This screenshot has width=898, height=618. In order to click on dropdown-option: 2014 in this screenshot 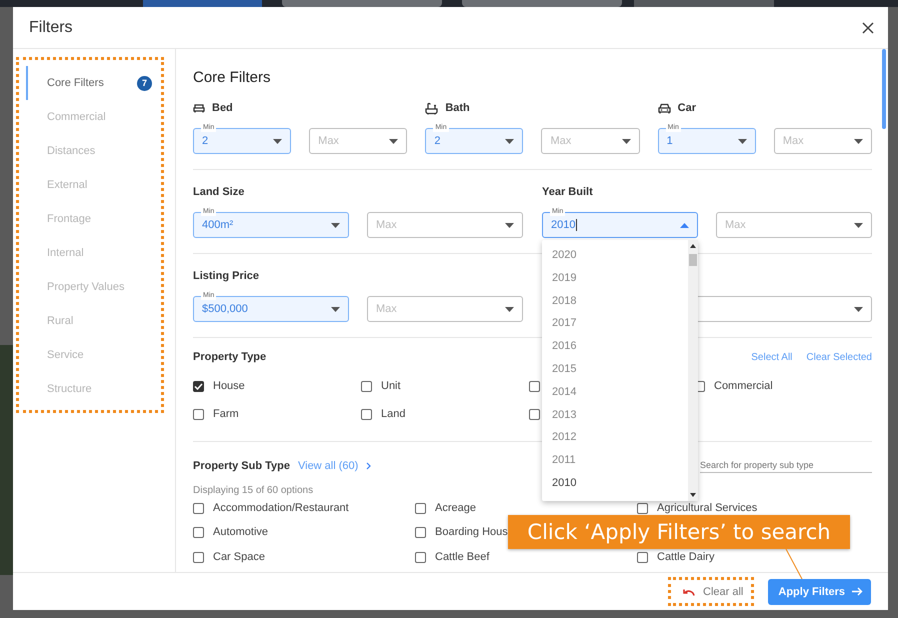, I will do `click(615, 392)`.